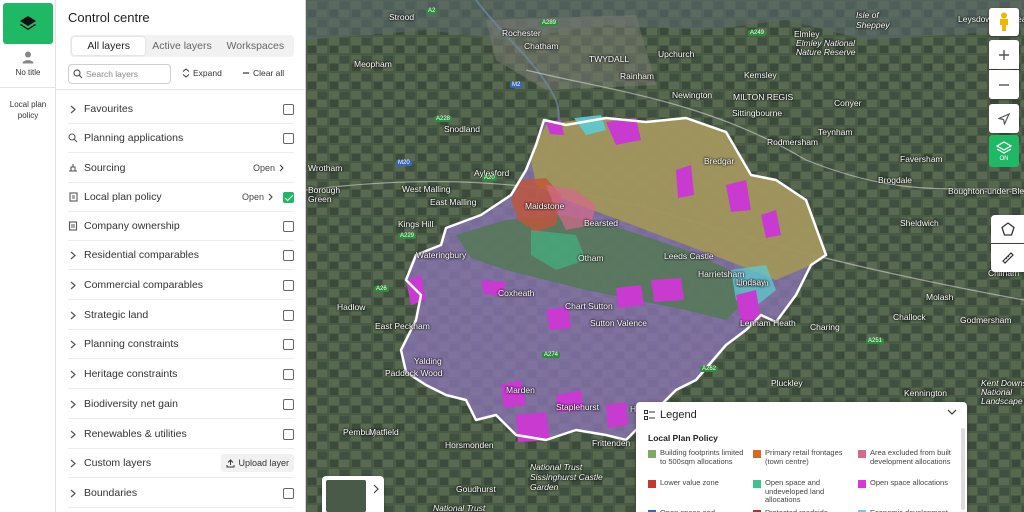  What do you see at coordinates (181, 109) in the screenshot?
I see `layer-row: Favourites` at bounding box center [181, 109].